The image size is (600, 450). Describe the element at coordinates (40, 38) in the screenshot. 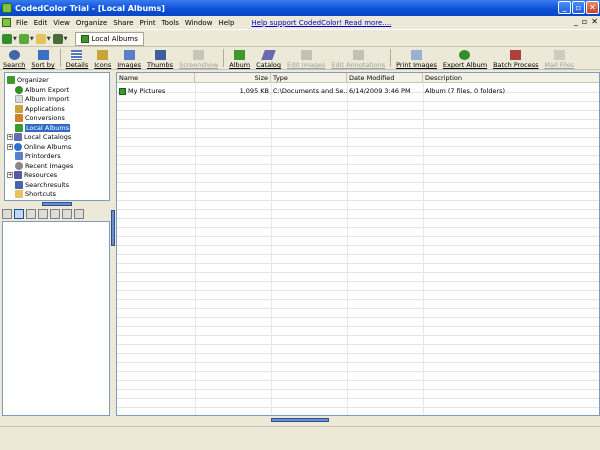

I see `folder-icon` at that location.